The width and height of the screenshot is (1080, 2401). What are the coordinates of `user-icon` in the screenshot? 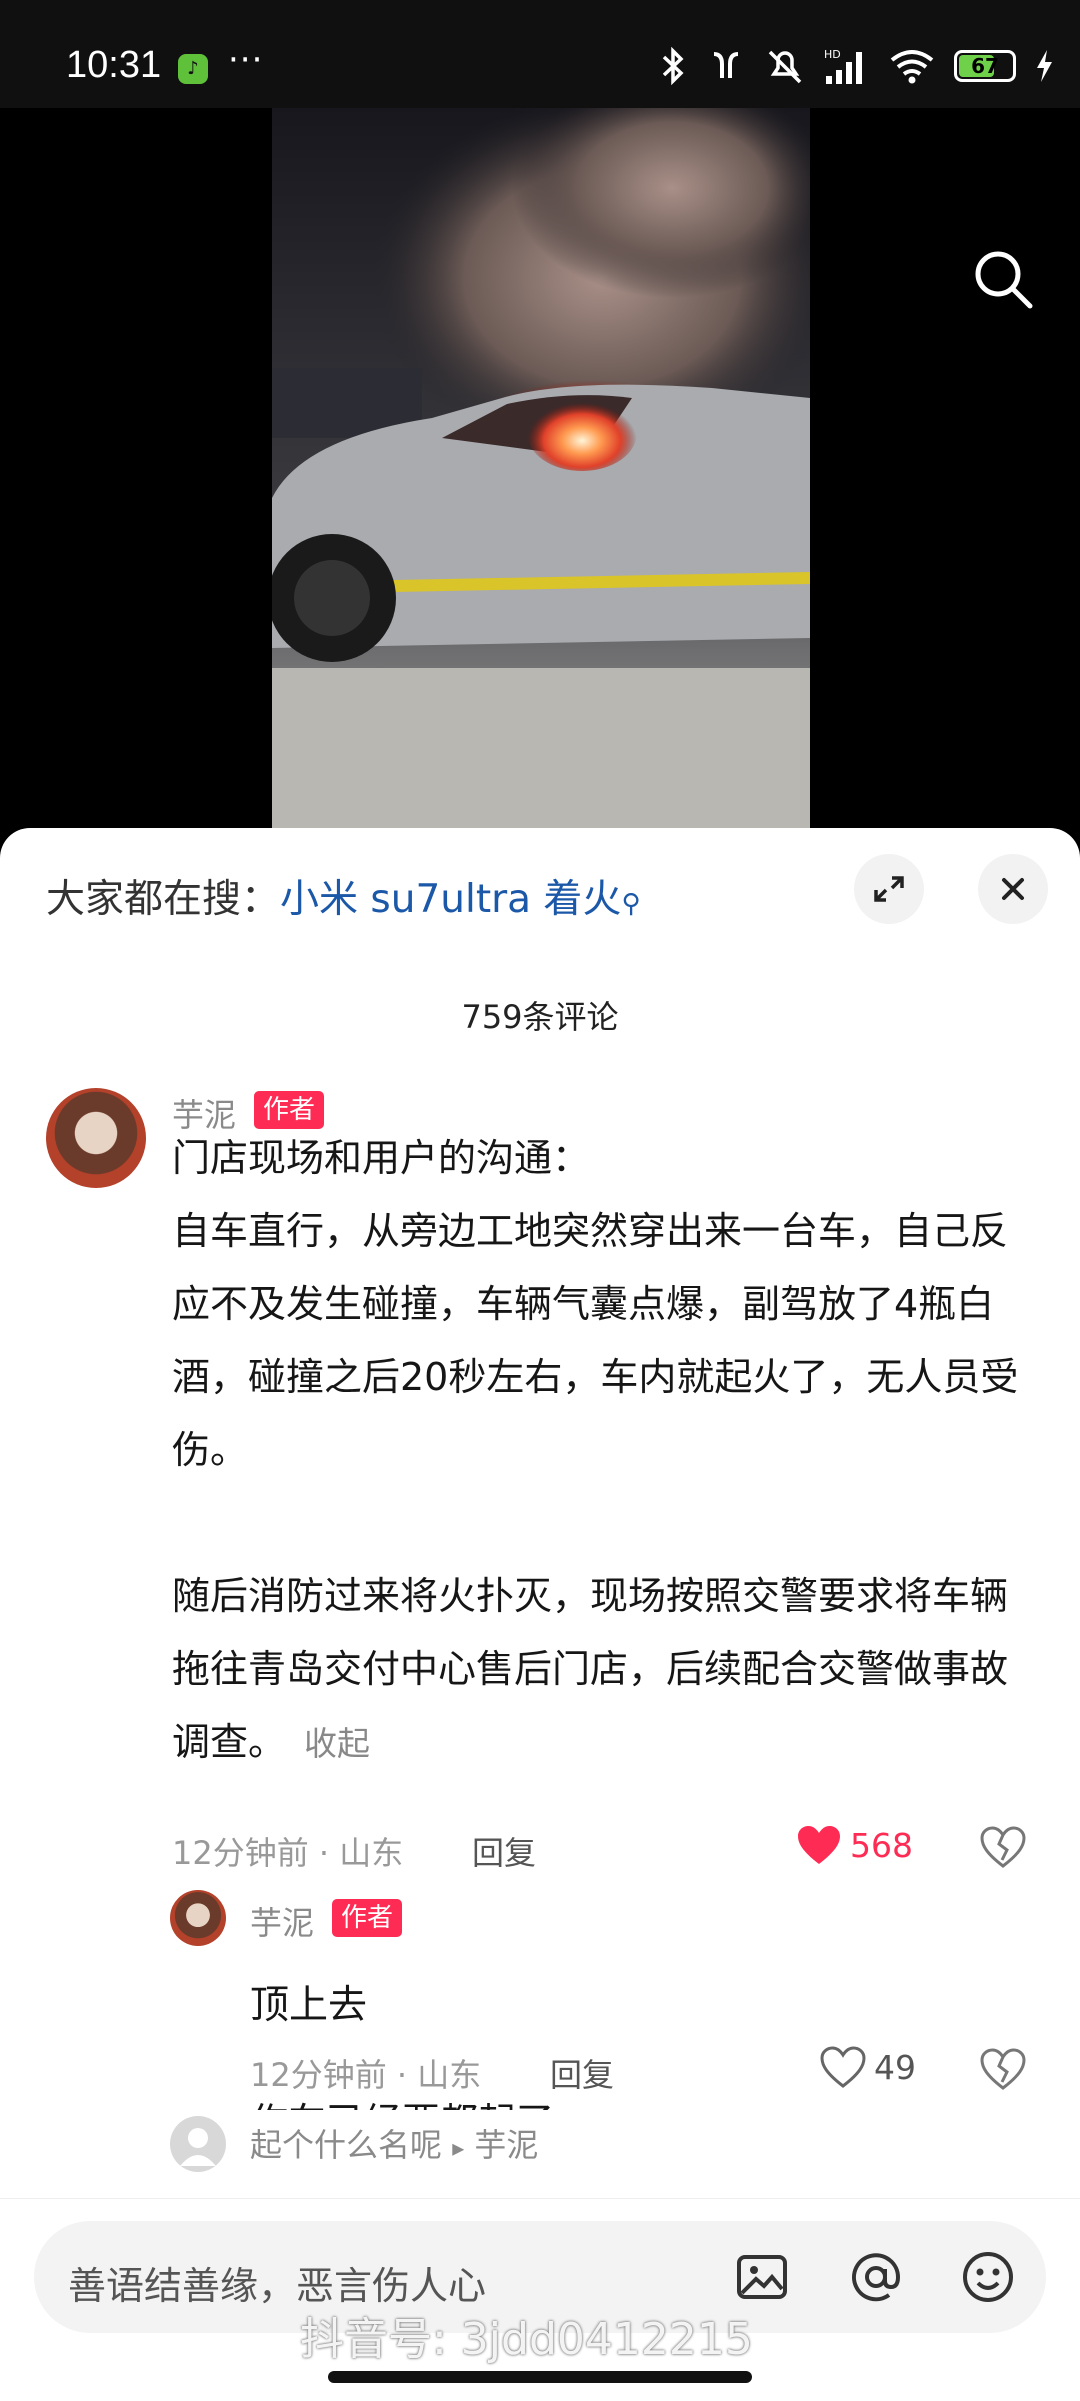 It's located at (198, 2147).